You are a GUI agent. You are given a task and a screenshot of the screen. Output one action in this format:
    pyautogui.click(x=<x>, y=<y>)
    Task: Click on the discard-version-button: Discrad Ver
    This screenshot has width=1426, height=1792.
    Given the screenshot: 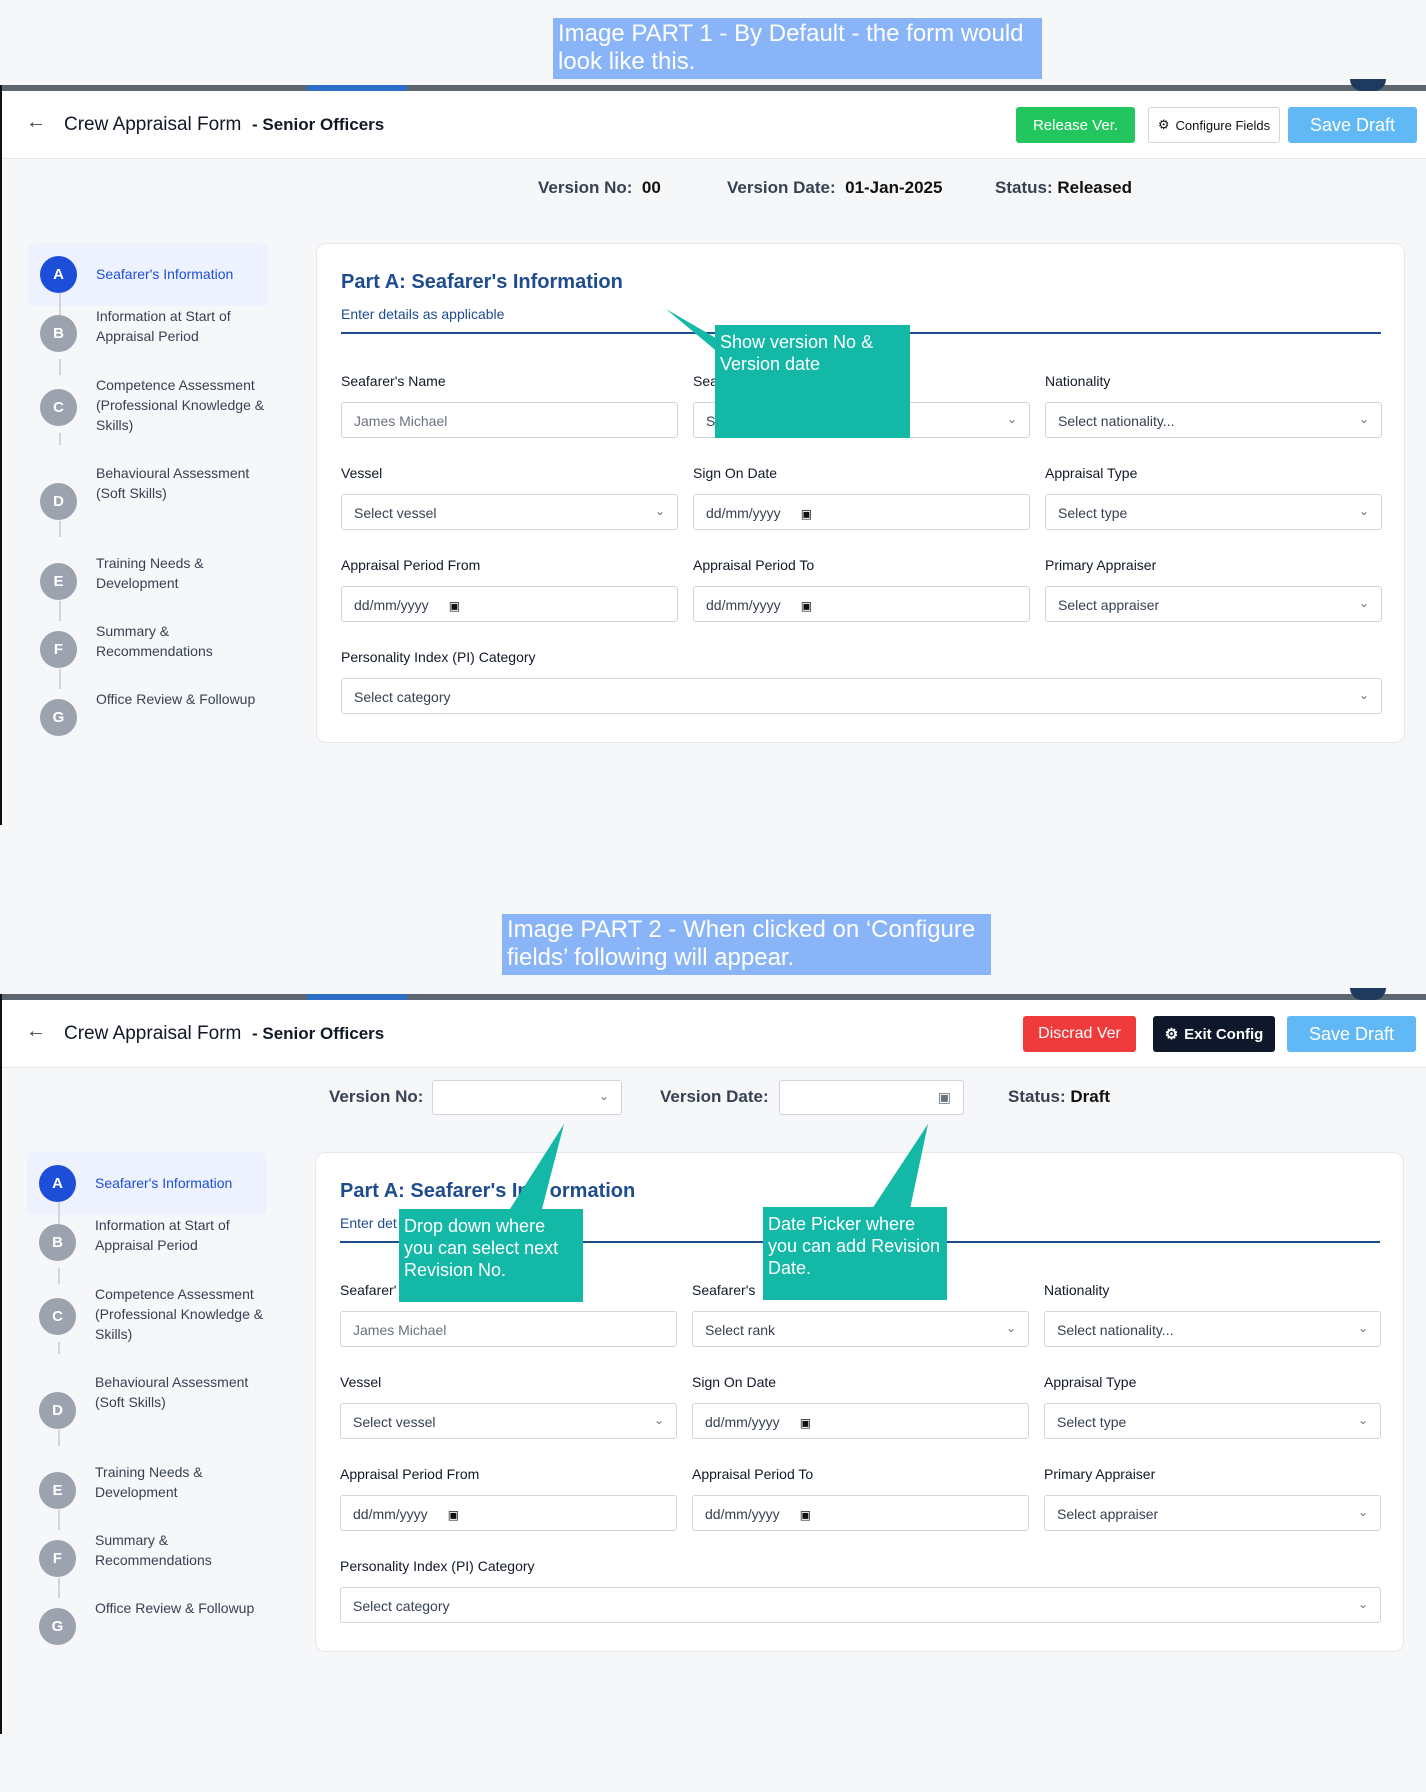 What is the action you would take?
    pyautogui.click(x=1079, y=1034)
    